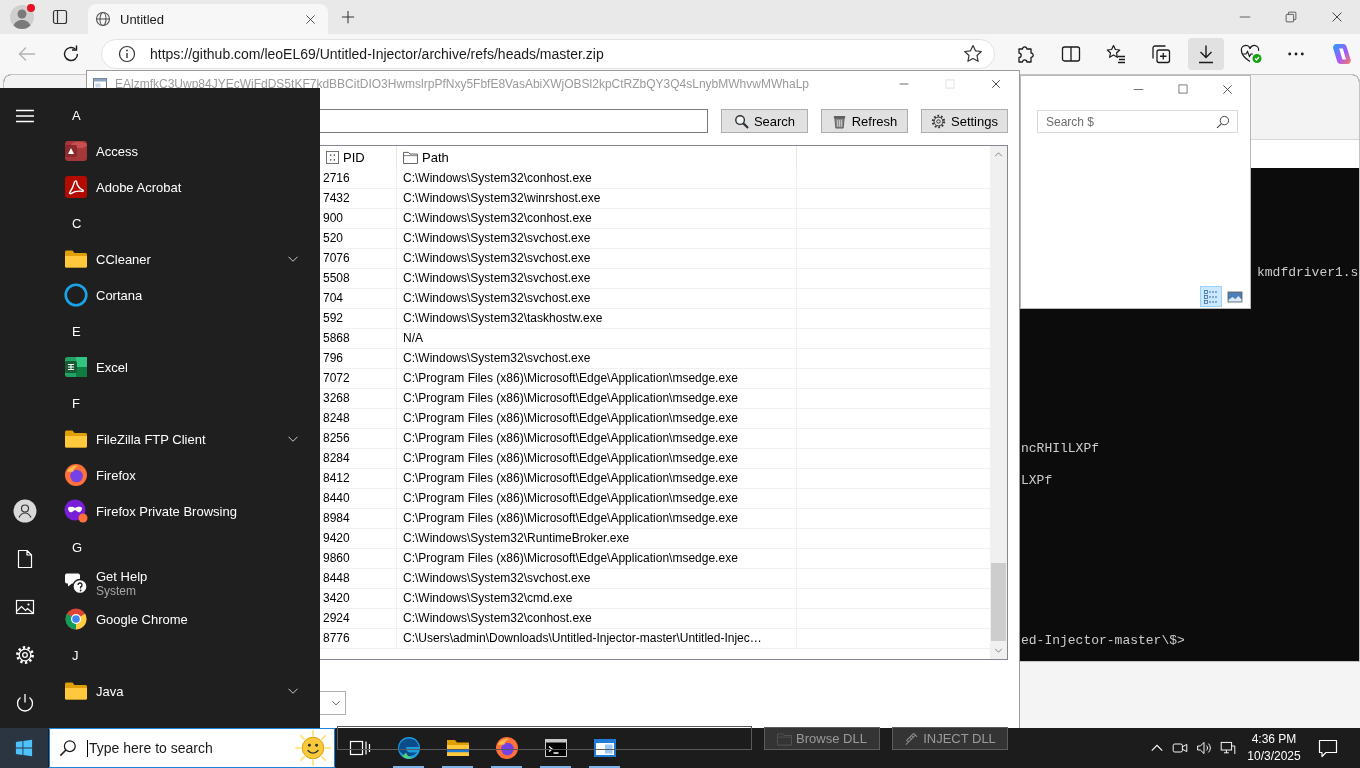  I want to click on info-icon, so click(127, 54).